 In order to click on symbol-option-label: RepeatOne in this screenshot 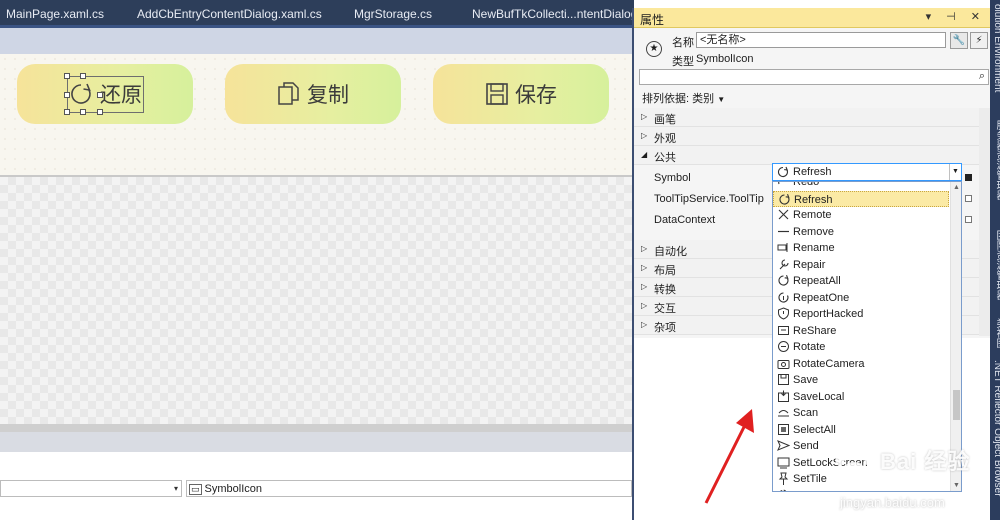, I will do `click(821, 297)`.